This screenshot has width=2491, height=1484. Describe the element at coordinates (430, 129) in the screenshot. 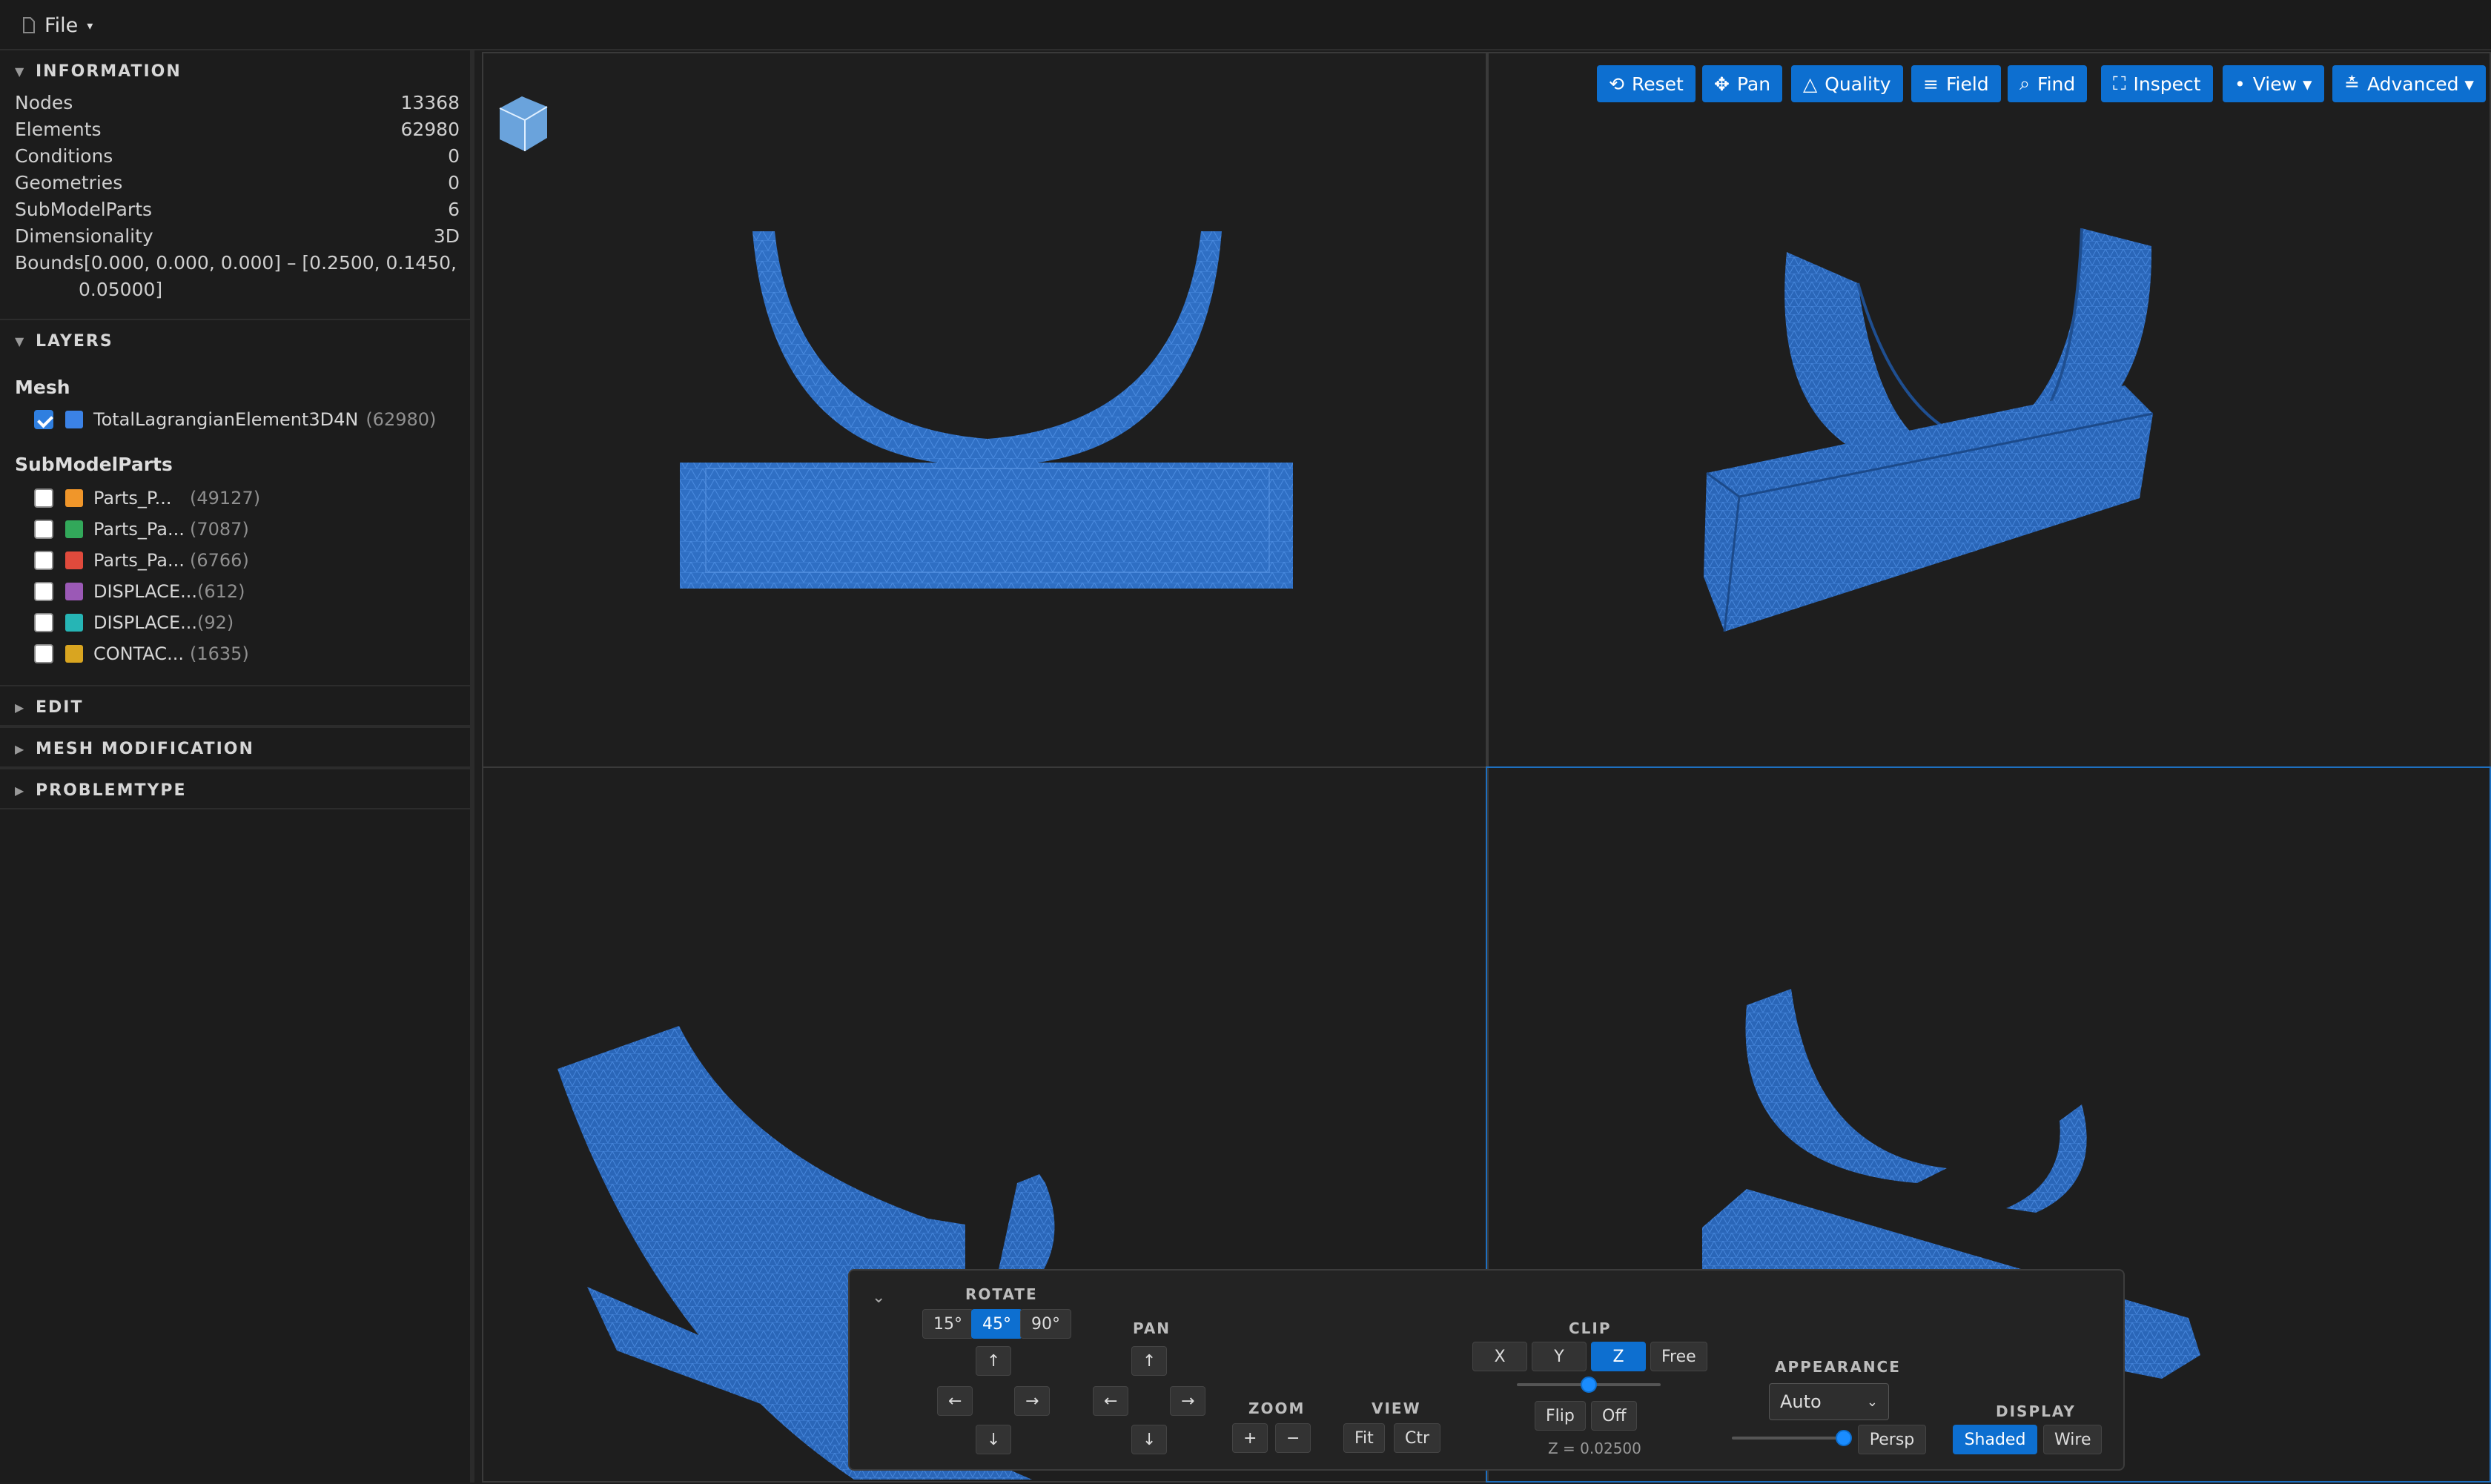

I see `info-value: 62980` at that location.